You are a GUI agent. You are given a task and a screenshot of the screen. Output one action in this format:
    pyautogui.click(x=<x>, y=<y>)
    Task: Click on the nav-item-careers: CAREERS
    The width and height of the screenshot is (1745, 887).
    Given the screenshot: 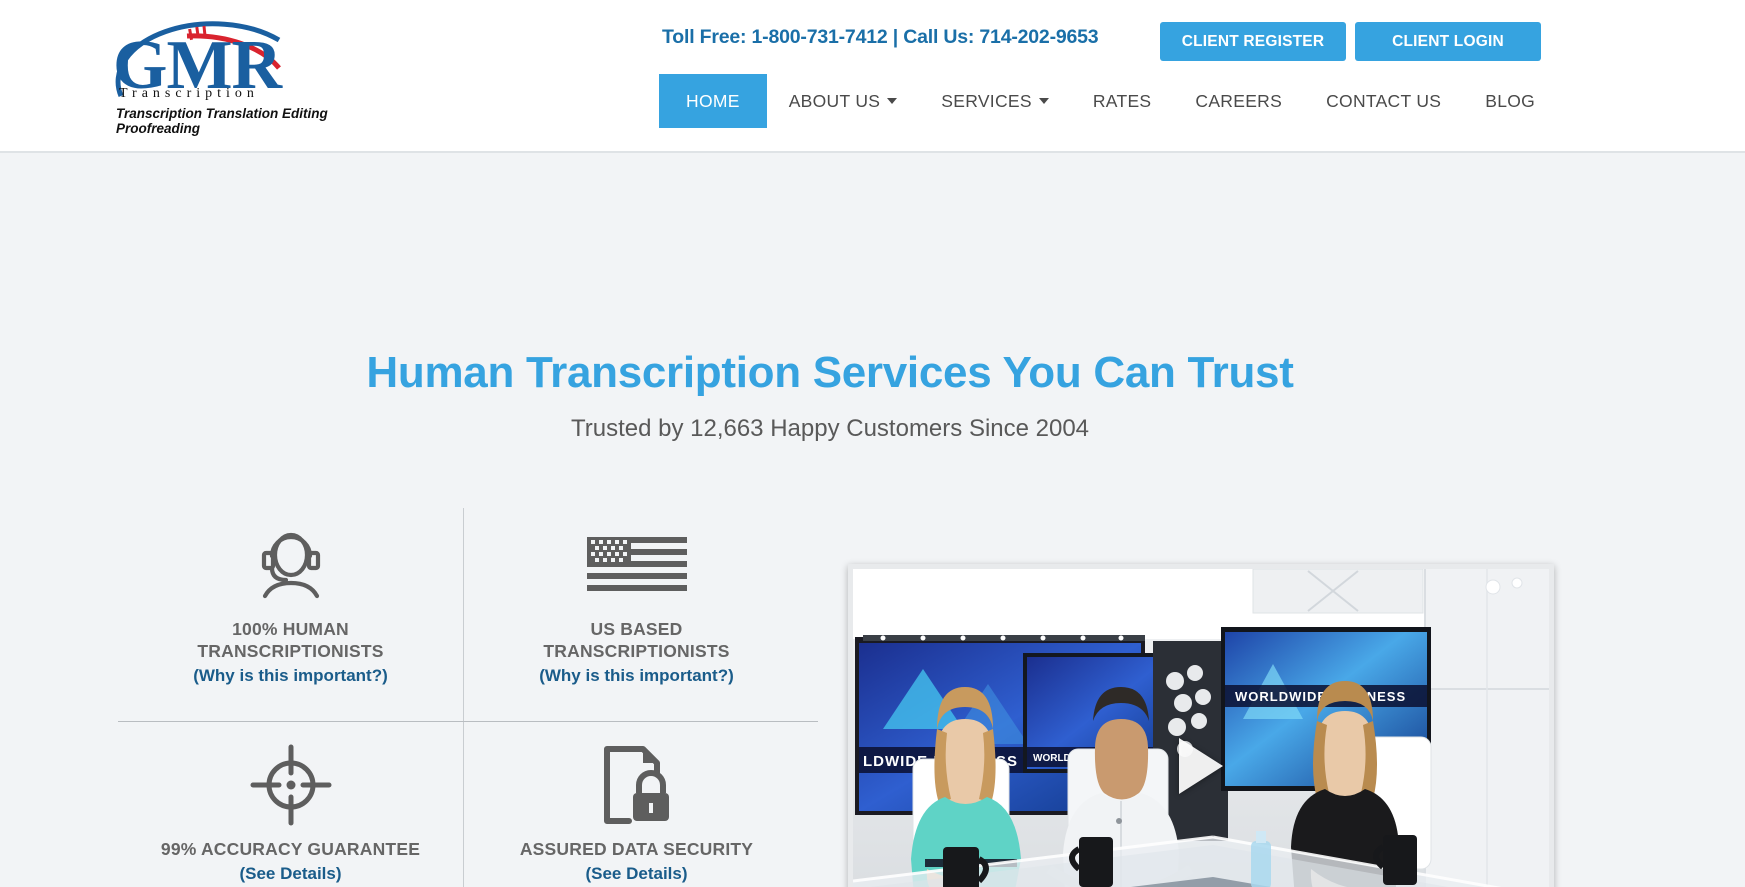 What is the action you would take?
    pyautogui.click(x=1238, y=101)
    